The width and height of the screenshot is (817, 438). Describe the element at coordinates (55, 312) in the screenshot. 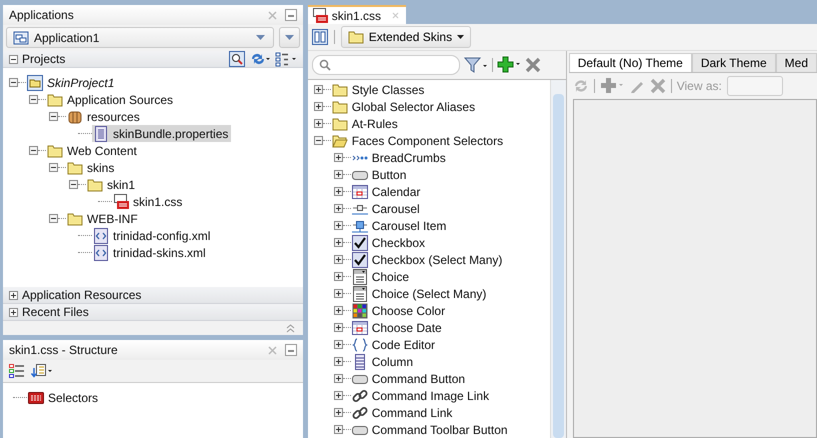

I see `section-header: Recent Files` at that location.